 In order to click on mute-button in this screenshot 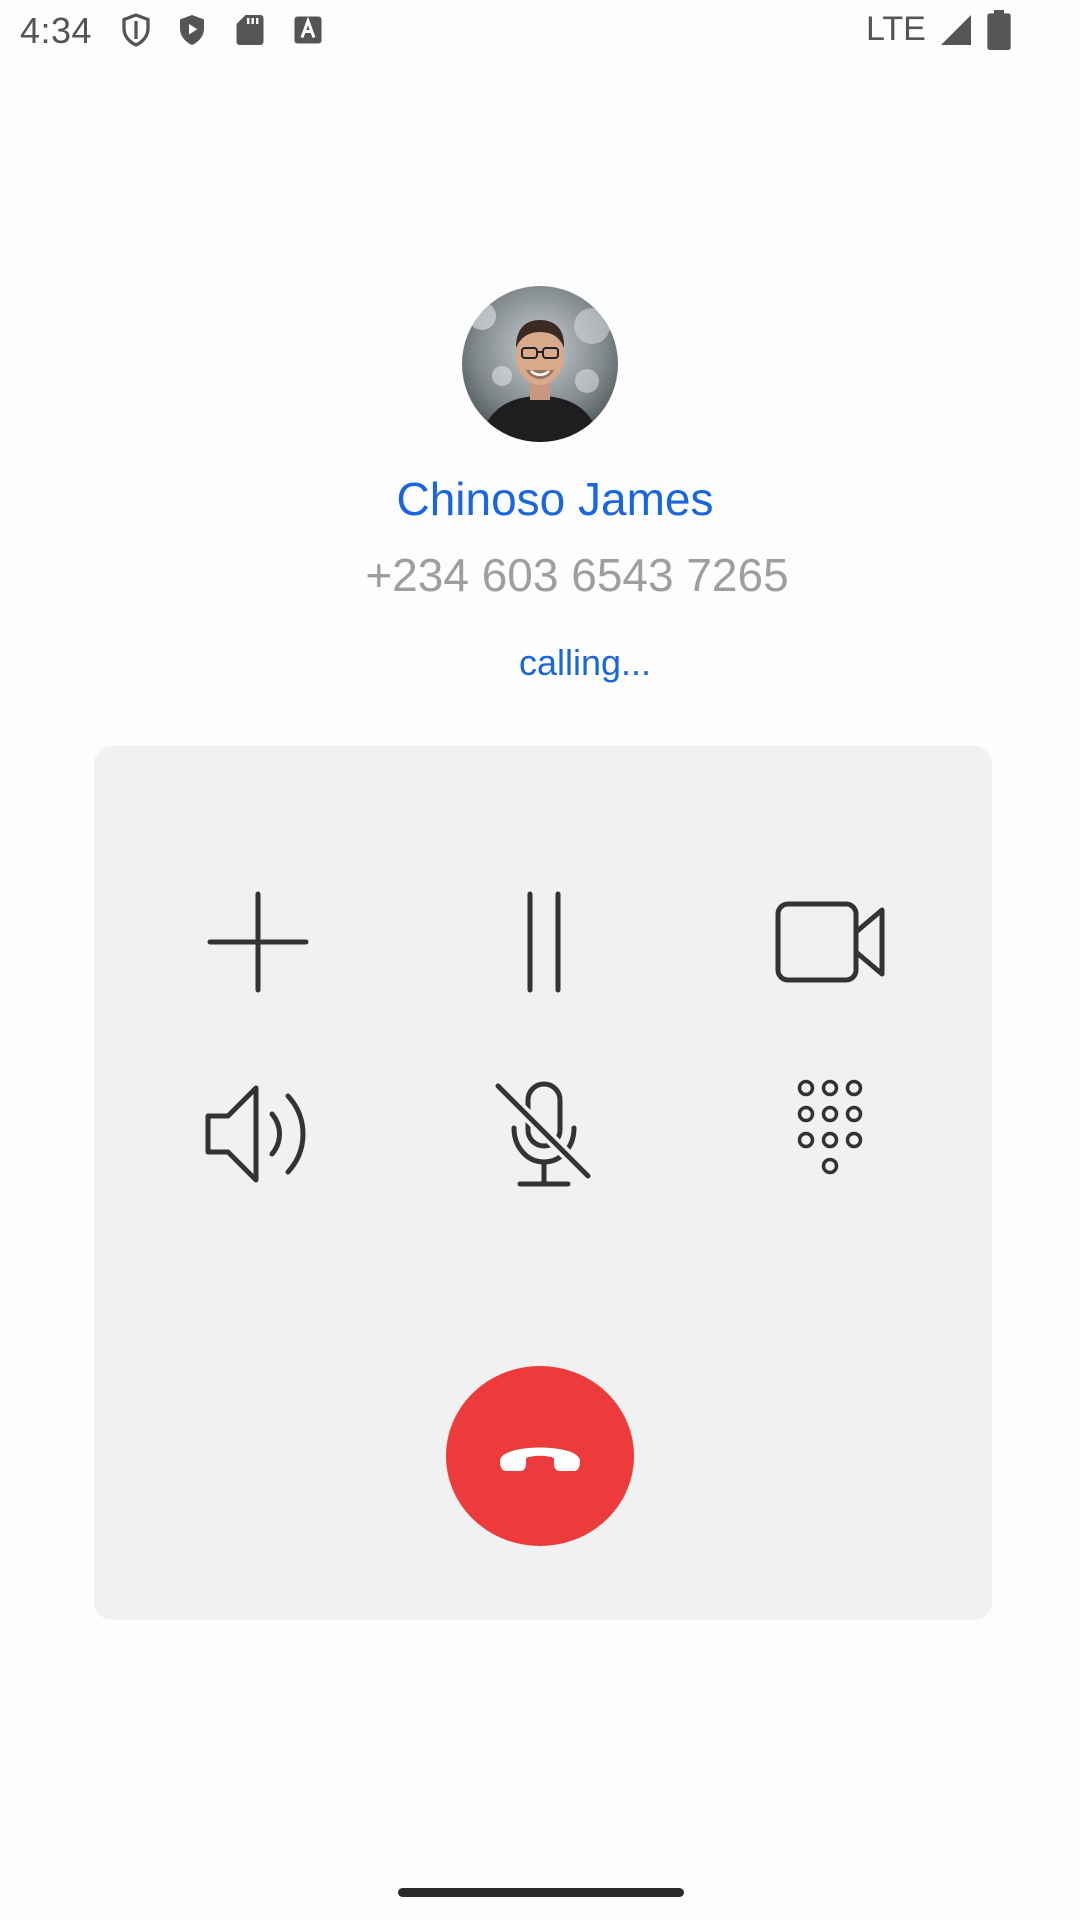, I will do `click(544, 1134)`.